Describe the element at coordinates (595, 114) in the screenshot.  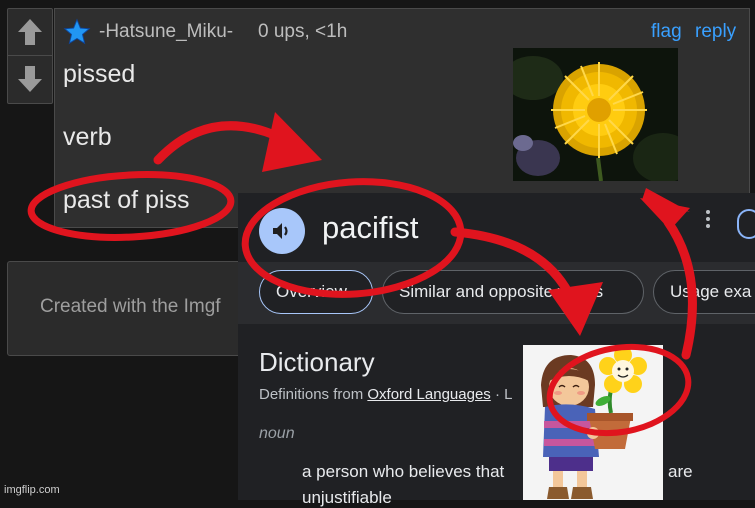
I see `dandelion-image` at that location.